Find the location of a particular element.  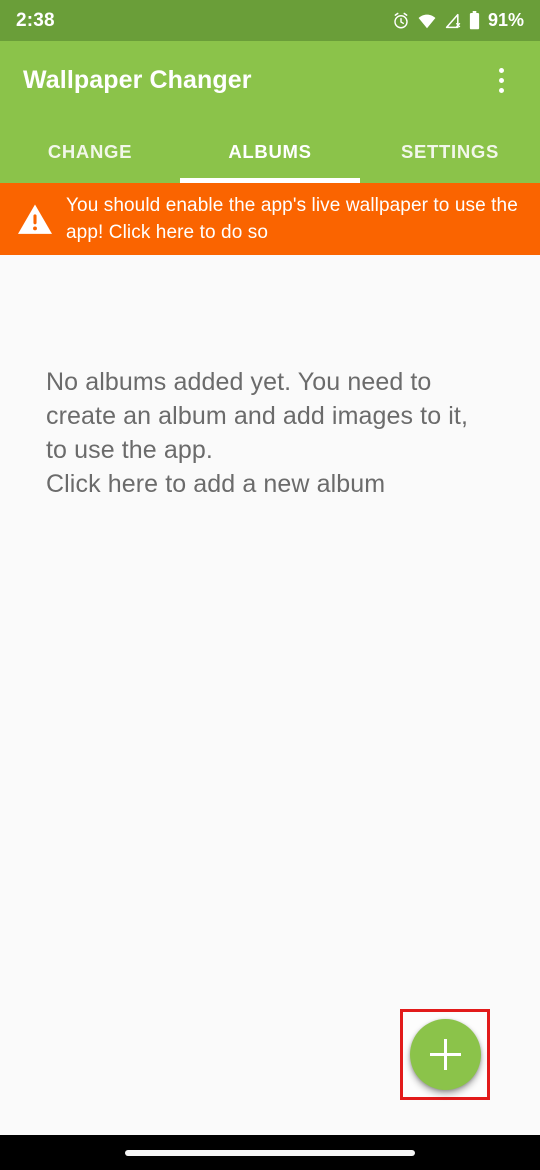

more-vert-icon is located at coordinates (501, 81).